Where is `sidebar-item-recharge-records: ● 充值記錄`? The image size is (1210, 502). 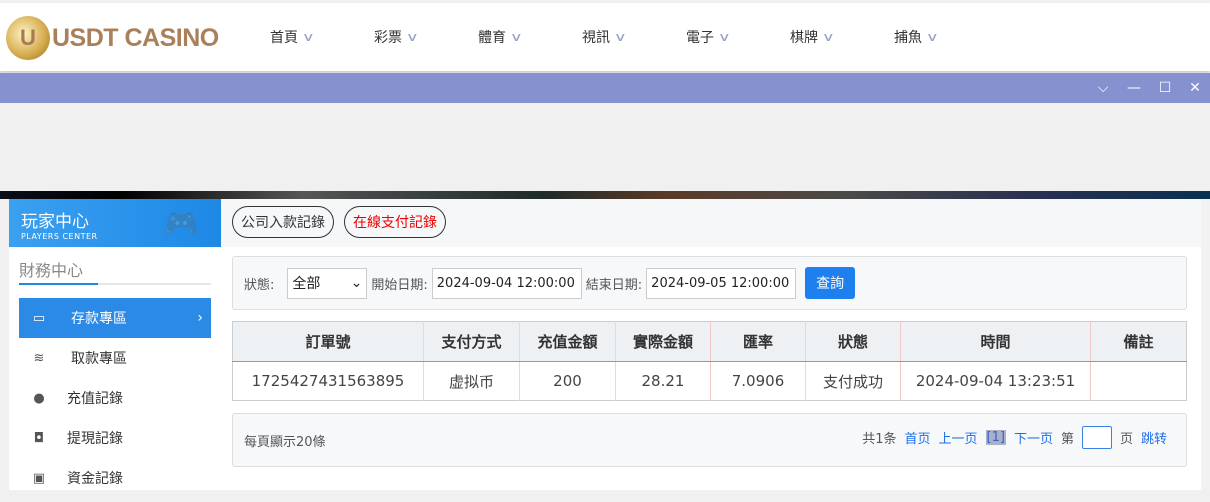
sidebar-item-recharge-records: ● 充值記錄 is located at coordinates (115, 398).